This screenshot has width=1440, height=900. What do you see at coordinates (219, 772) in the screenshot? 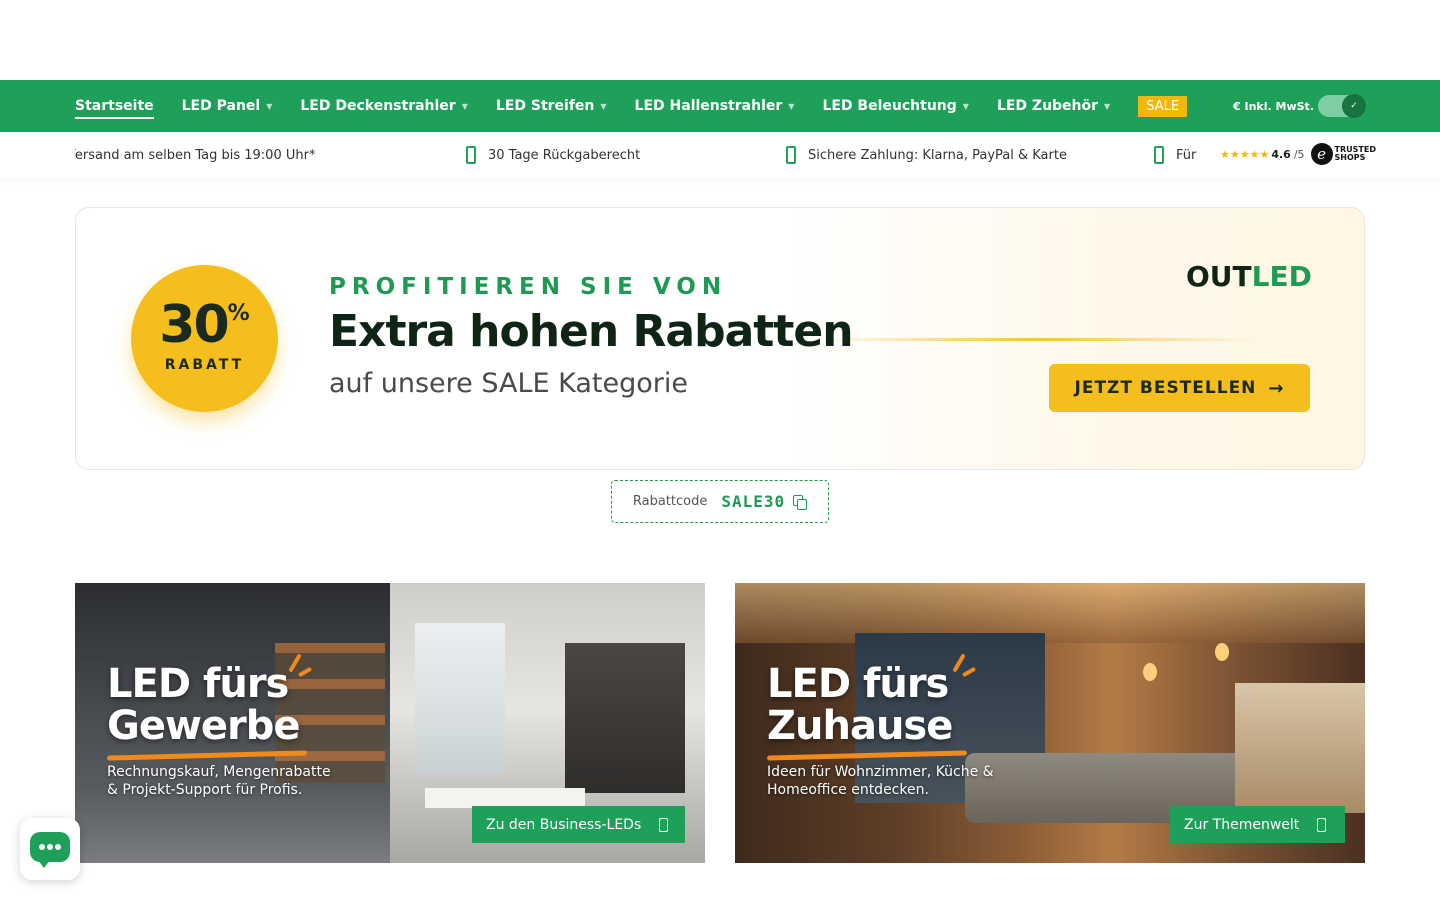
I see `tile-desc-line1: Rechnungskauf, Mengenrabatte` at bounding box center [219, 772].